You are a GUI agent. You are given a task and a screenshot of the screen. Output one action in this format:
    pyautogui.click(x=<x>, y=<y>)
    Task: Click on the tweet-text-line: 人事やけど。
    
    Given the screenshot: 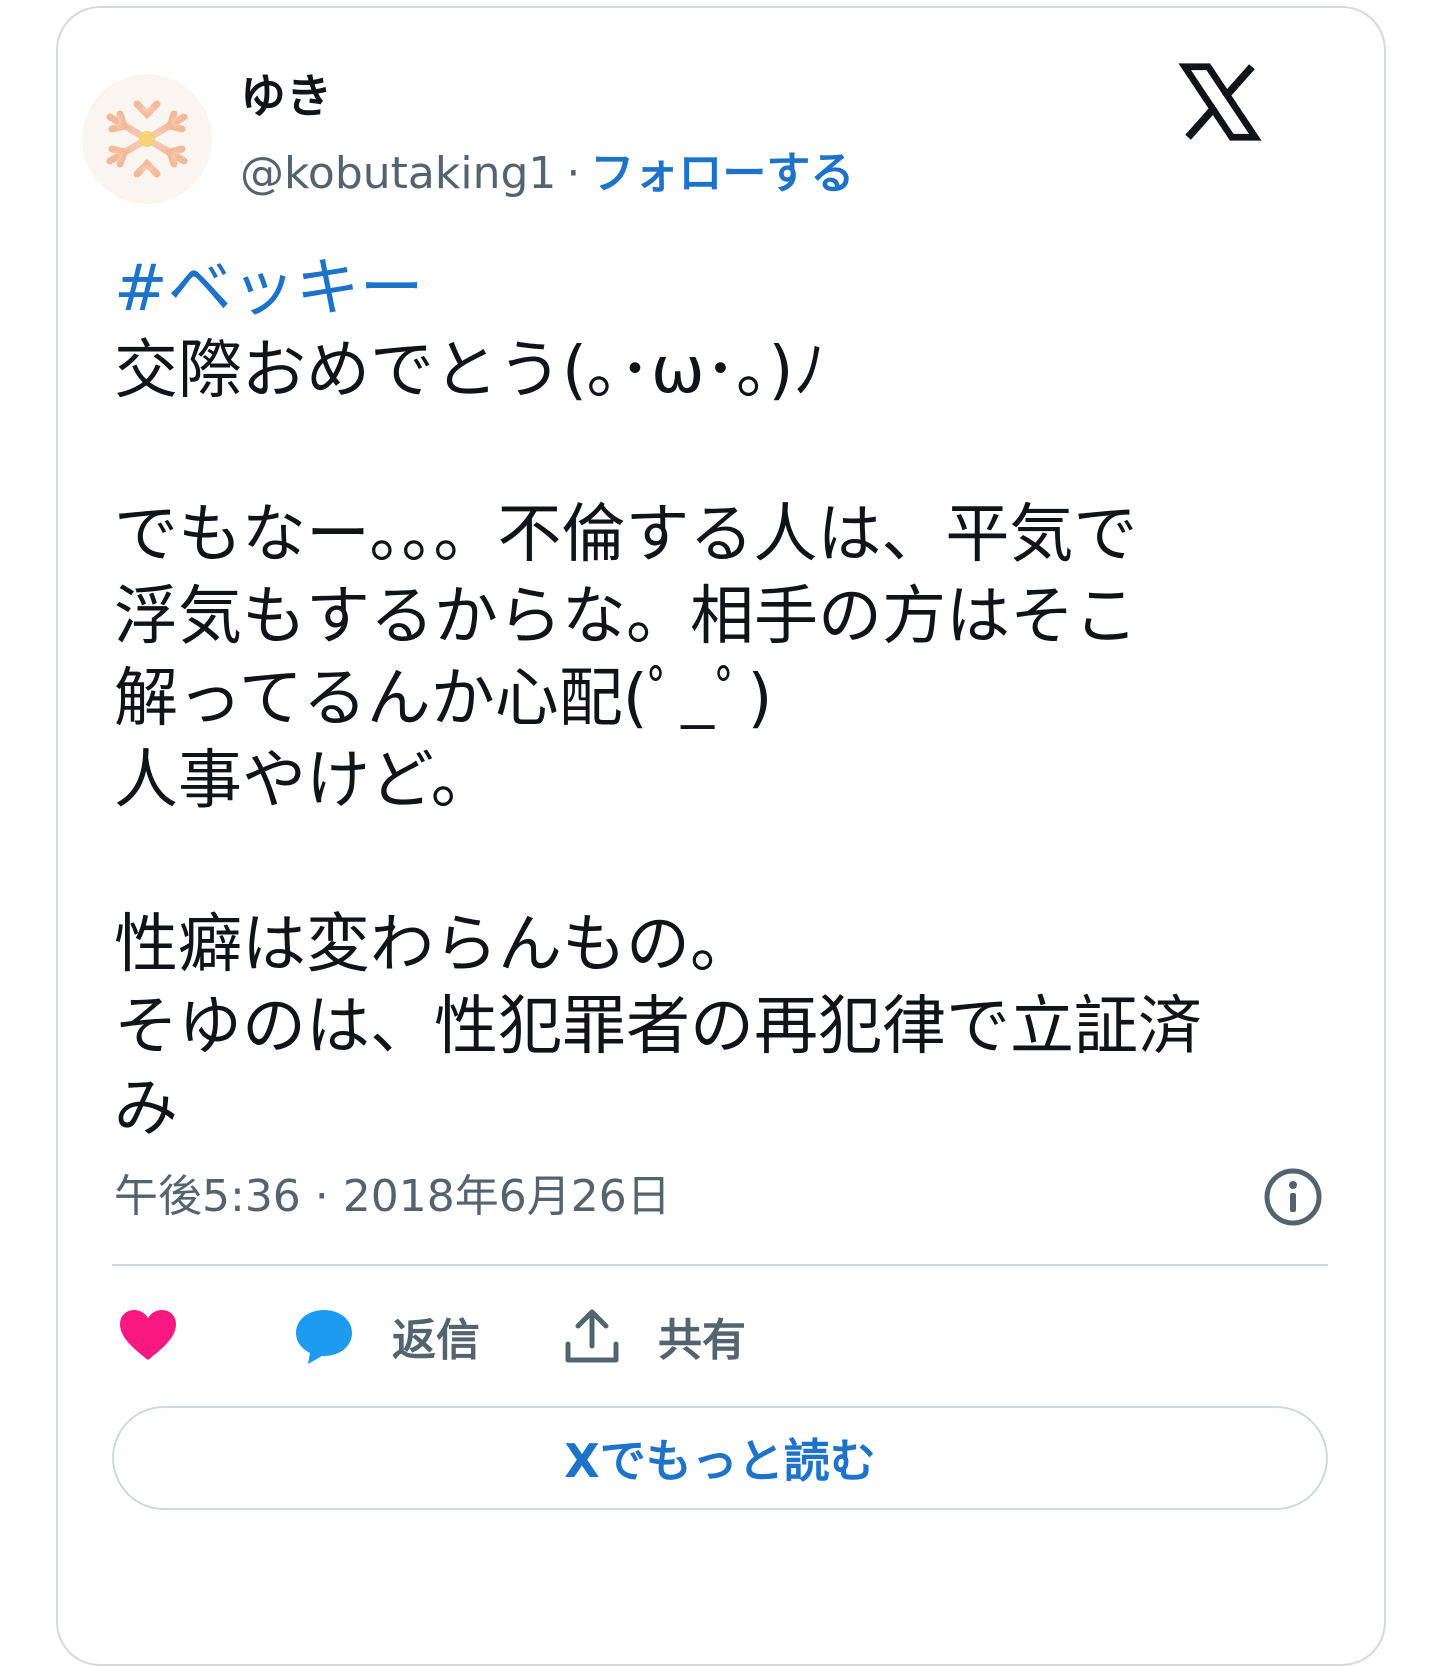 What is the action you would take?
    pyautogui.click(x=304, y=781)
    